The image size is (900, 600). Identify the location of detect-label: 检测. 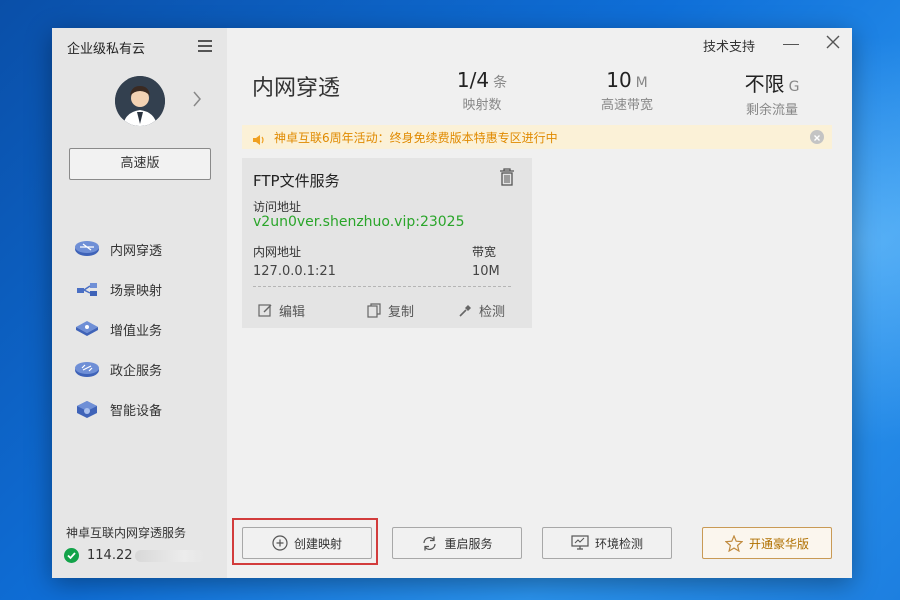
(492, 312).